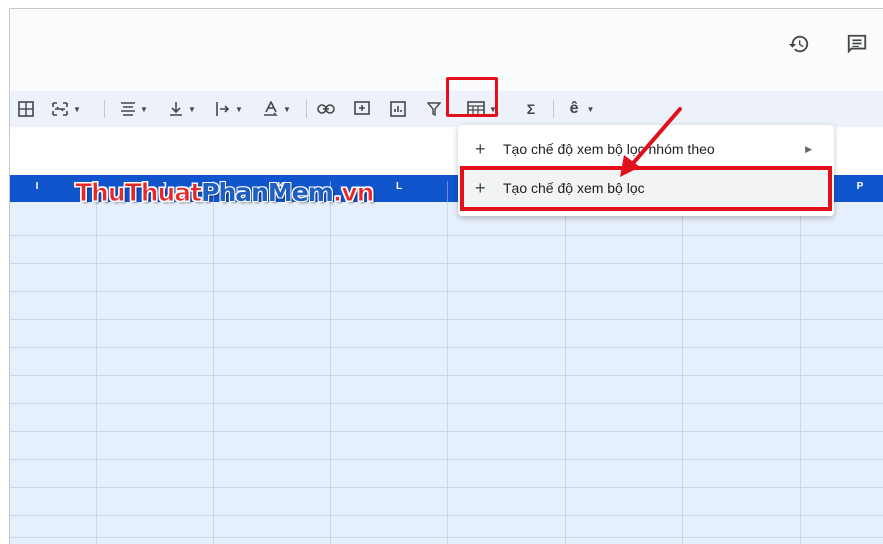  What do you see at coordinates (860, 186) in the screenshot?
I see `column-header-p: P` at bounding box center [860, 186].